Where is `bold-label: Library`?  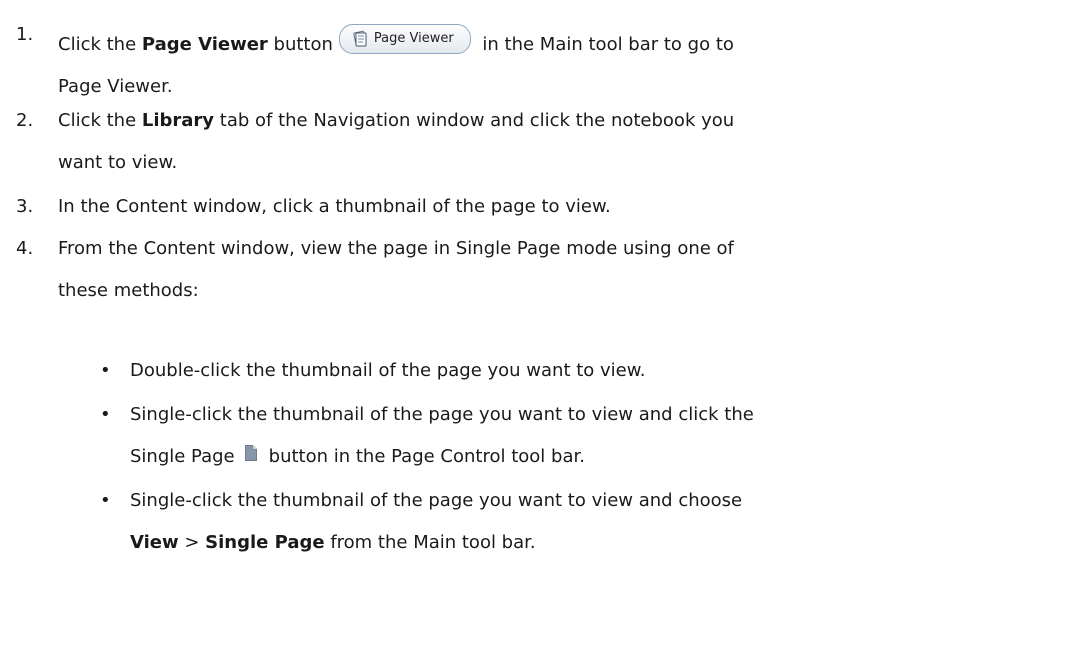
bold-label: Library is located at coordinates (178, 120).